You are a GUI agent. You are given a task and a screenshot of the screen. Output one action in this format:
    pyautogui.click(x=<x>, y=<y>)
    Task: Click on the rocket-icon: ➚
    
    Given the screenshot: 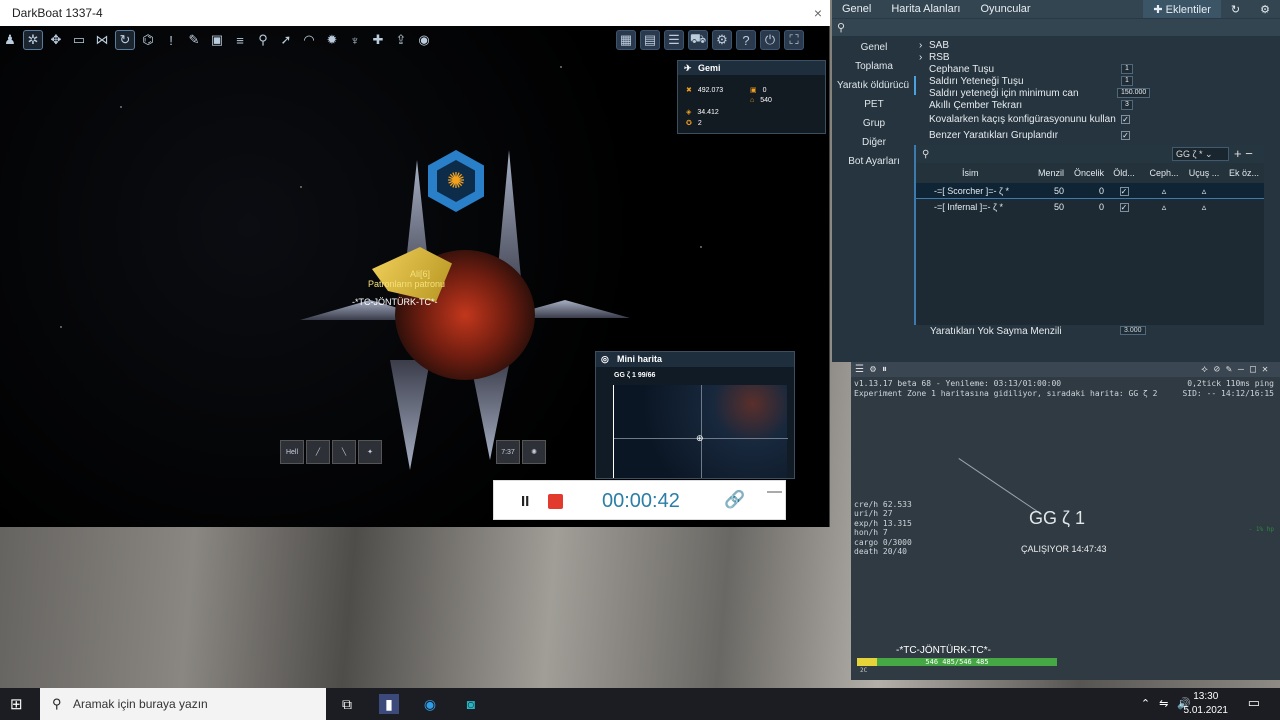 What is the action you would take?
    pyautogui.click(x=286, y=40)
    